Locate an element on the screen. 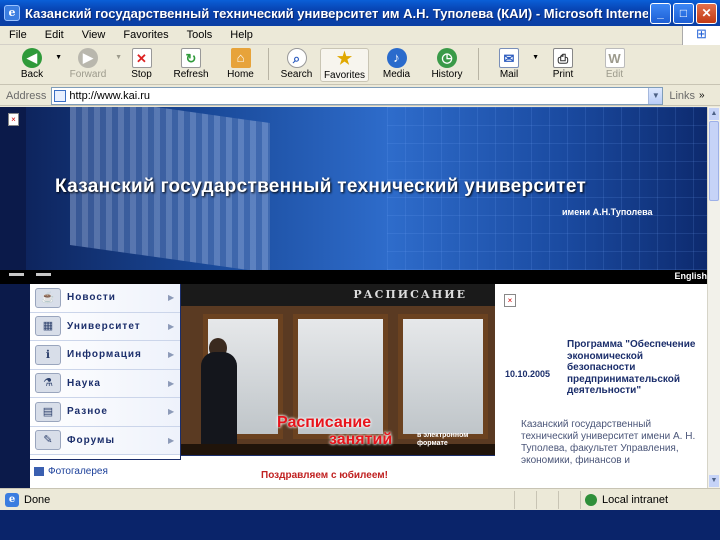 The height and width of the screenshot is (540, 720). menu-bar: File Edit View Favorites Tools Help ⊞ is located at coordinates (360, 35).